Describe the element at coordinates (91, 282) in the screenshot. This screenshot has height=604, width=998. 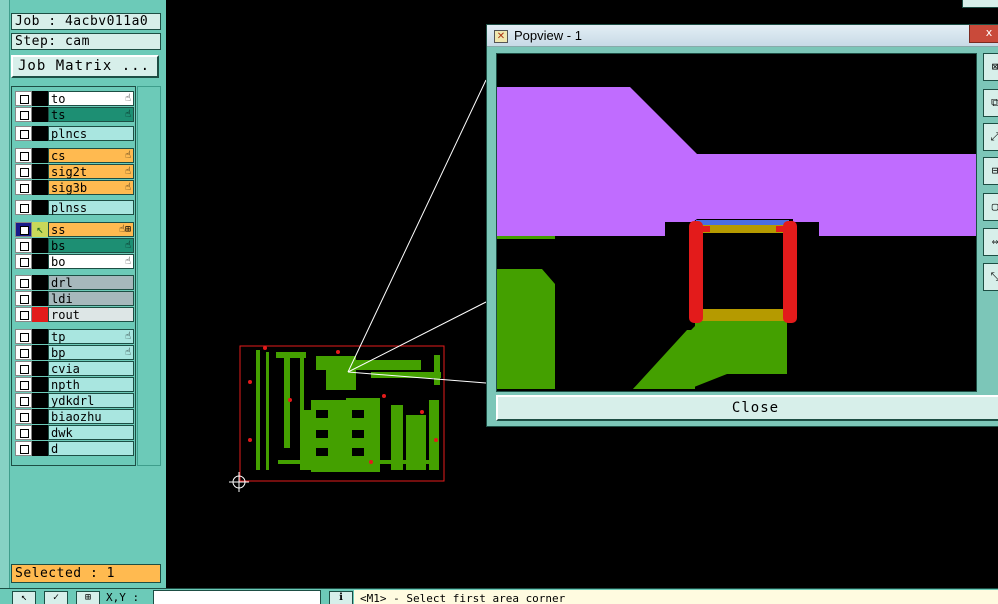
I see `layer-name: drl` at that location.